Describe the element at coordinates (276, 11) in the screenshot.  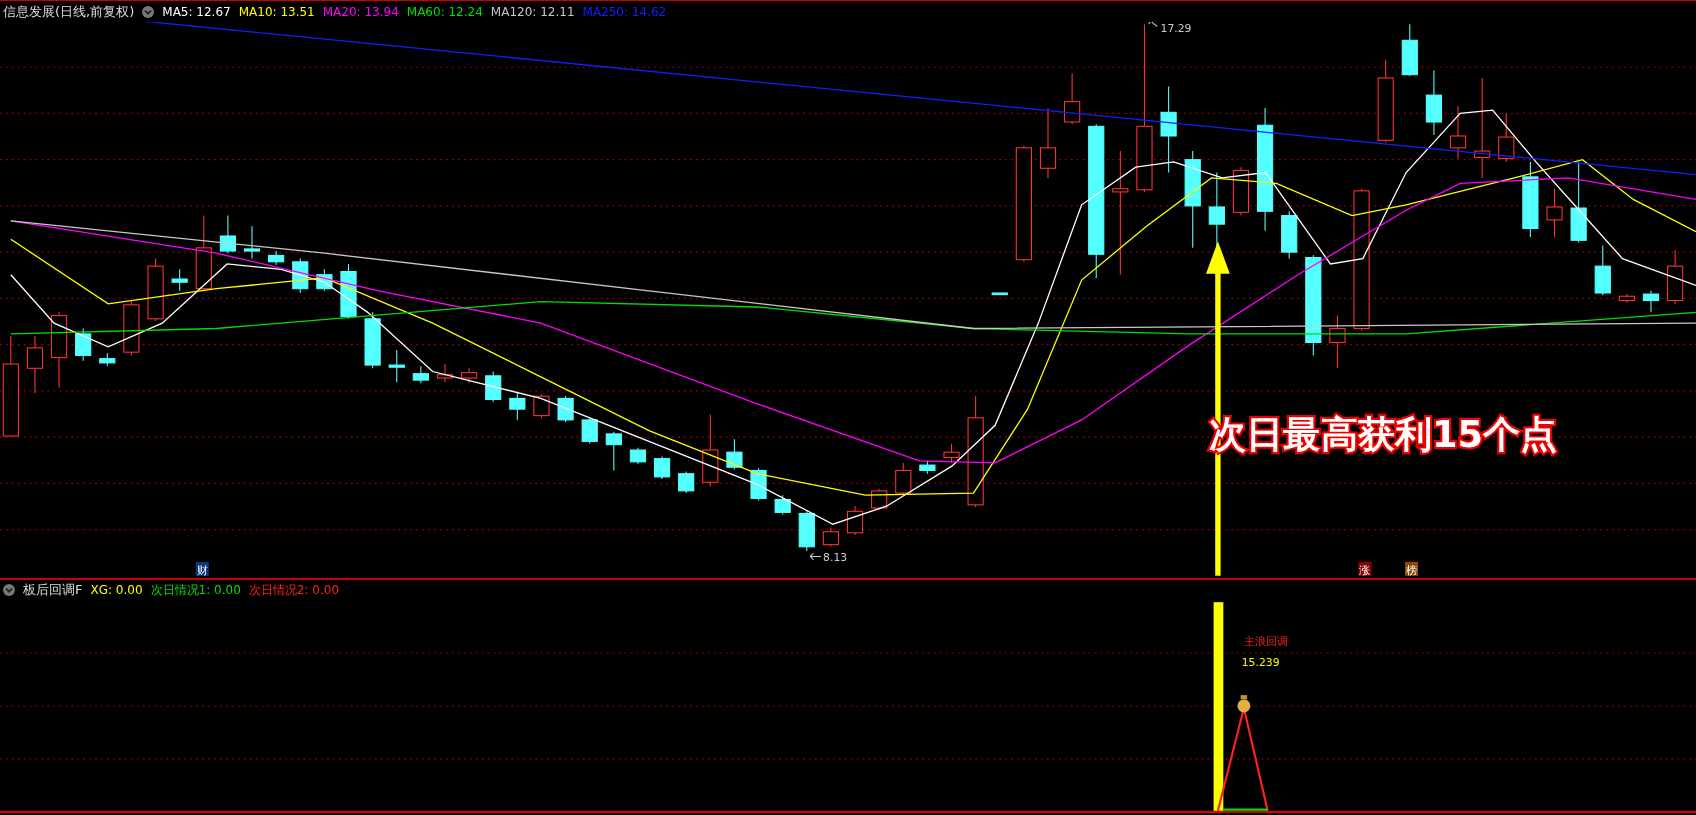
I see `indicator-value: MA10: 13.51` at that location.